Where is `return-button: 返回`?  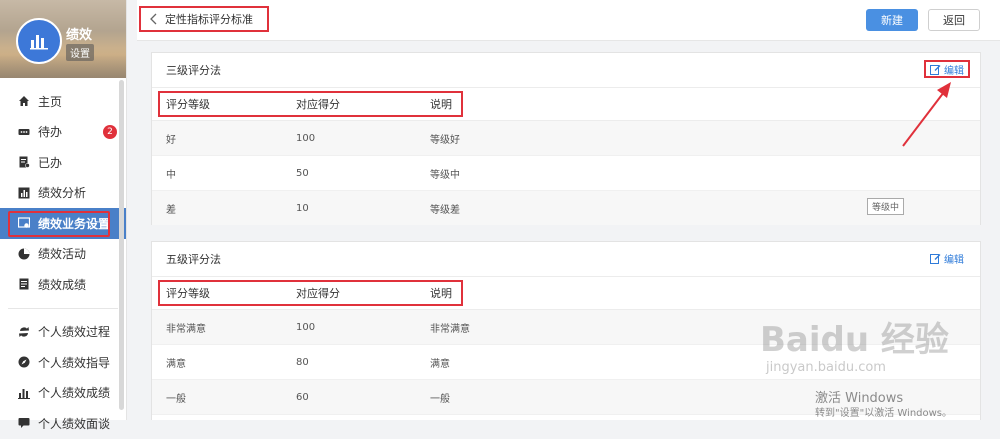
return-button: 返回 is located at coordinates (954, 20).